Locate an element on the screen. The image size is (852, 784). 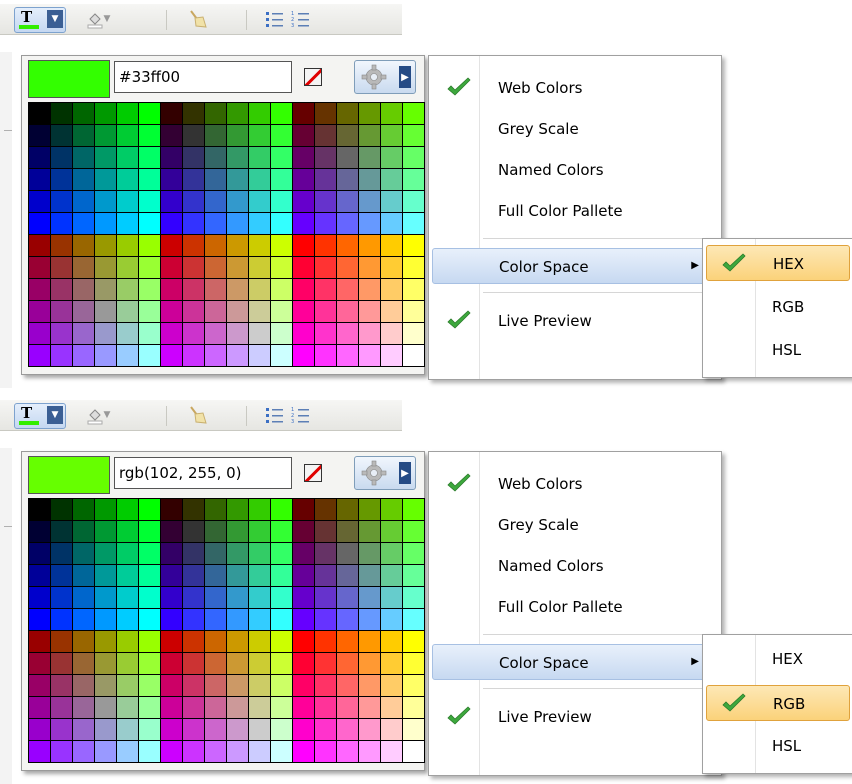
submenu-item-hsl: HSL is located at coordinates (778, 350).